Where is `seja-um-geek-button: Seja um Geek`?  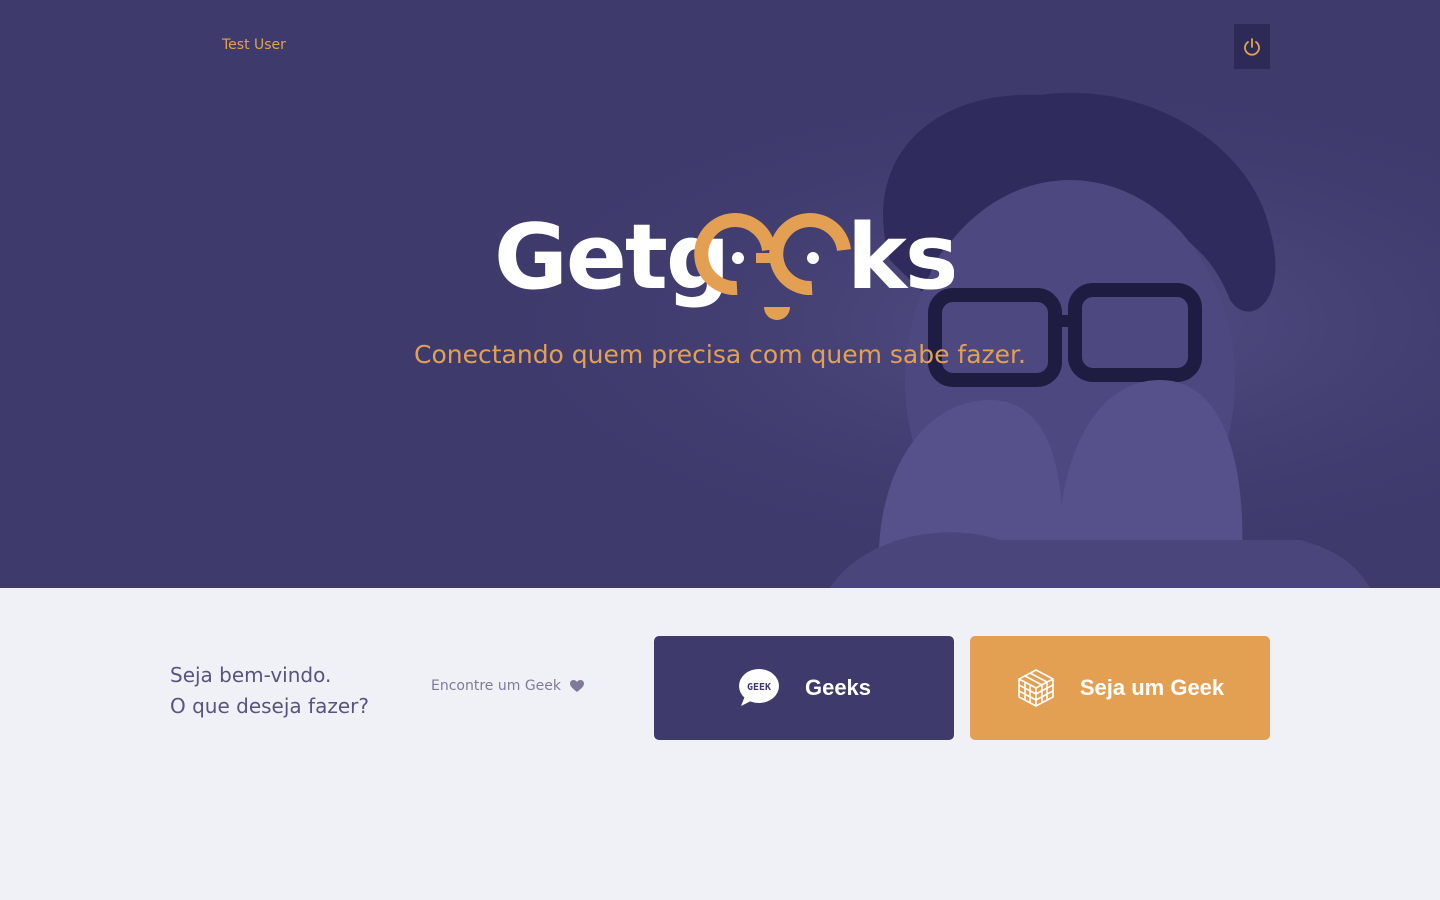
seja-um-geek-button: Seja um Geek is located at coordinates (1120, 688).